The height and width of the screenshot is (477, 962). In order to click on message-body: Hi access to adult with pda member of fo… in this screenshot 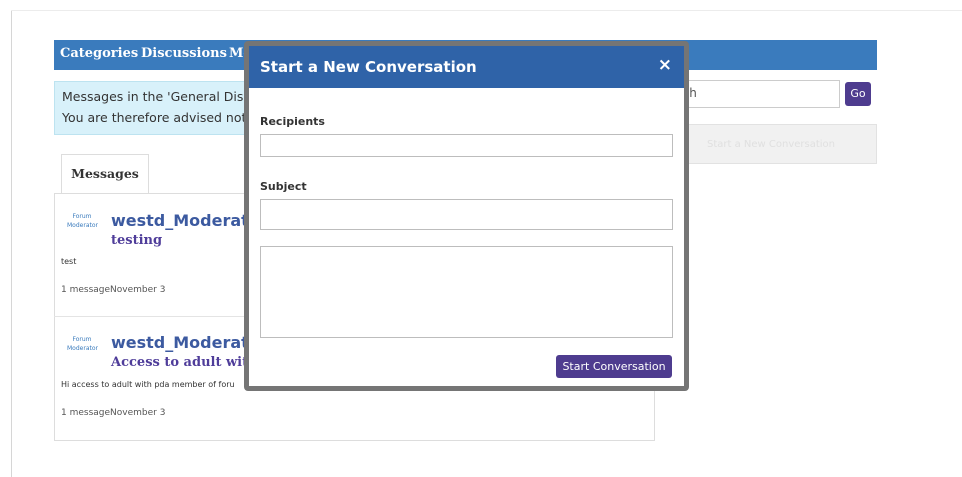, I will do `click(148, 384)`.